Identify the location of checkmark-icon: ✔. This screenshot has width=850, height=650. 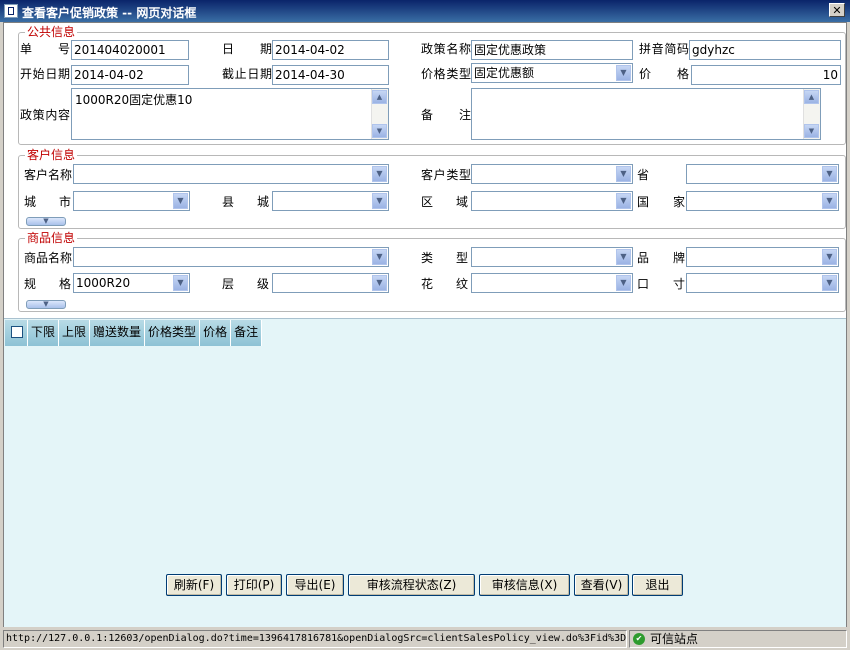
(639, 639).